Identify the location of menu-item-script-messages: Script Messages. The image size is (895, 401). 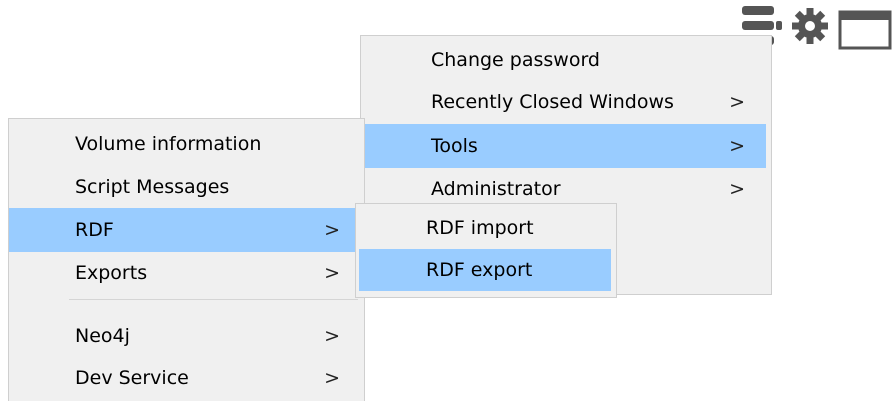
(186, 187).